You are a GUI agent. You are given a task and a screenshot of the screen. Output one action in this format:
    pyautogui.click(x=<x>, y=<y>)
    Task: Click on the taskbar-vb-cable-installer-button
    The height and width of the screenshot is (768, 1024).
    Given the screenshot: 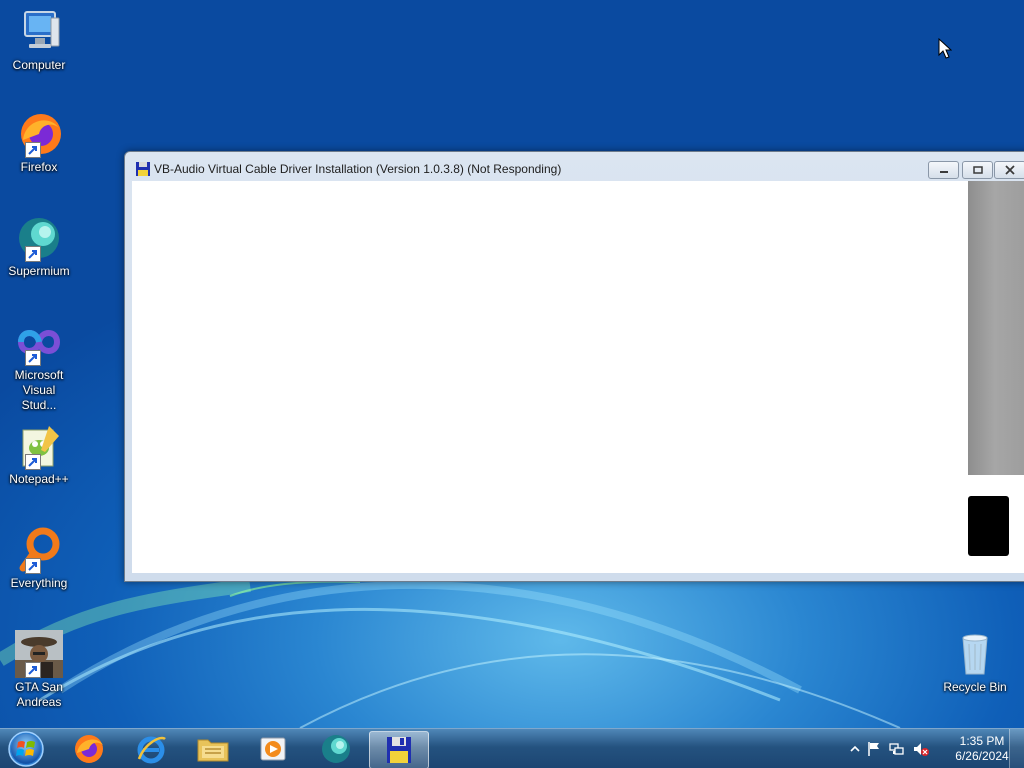 What is the action you would take?
    pyautogui.click(x=399, y=749)
    